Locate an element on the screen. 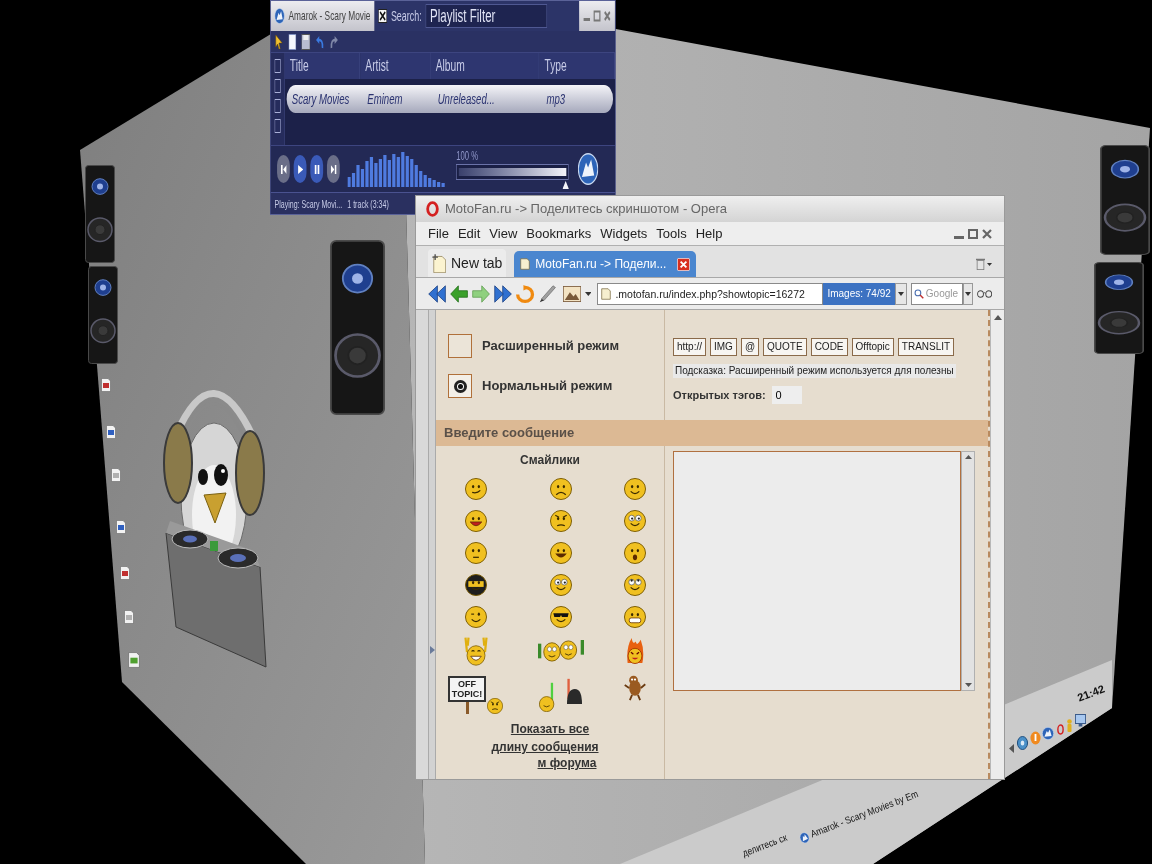 This screenshot has width=1152, height=864. ninja-smiley-icon is located at coordinates (475, 585).